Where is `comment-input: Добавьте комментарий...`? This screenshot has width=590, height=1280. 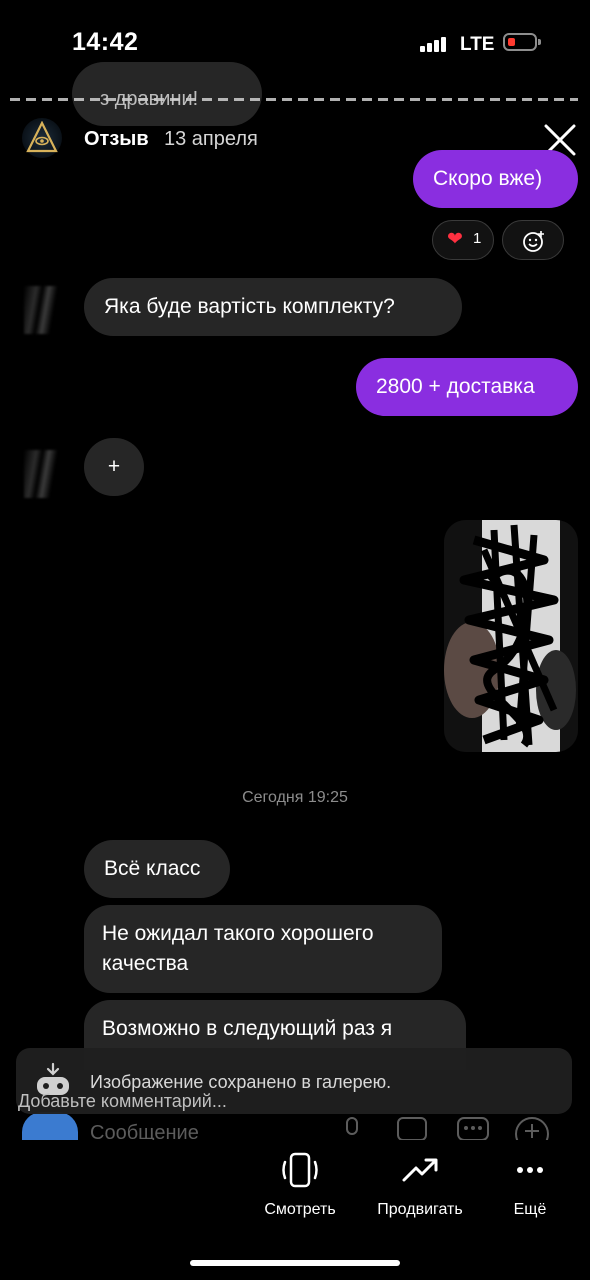 comment-input: Добавьте комментарий... is located at coordinates (122, 1101).